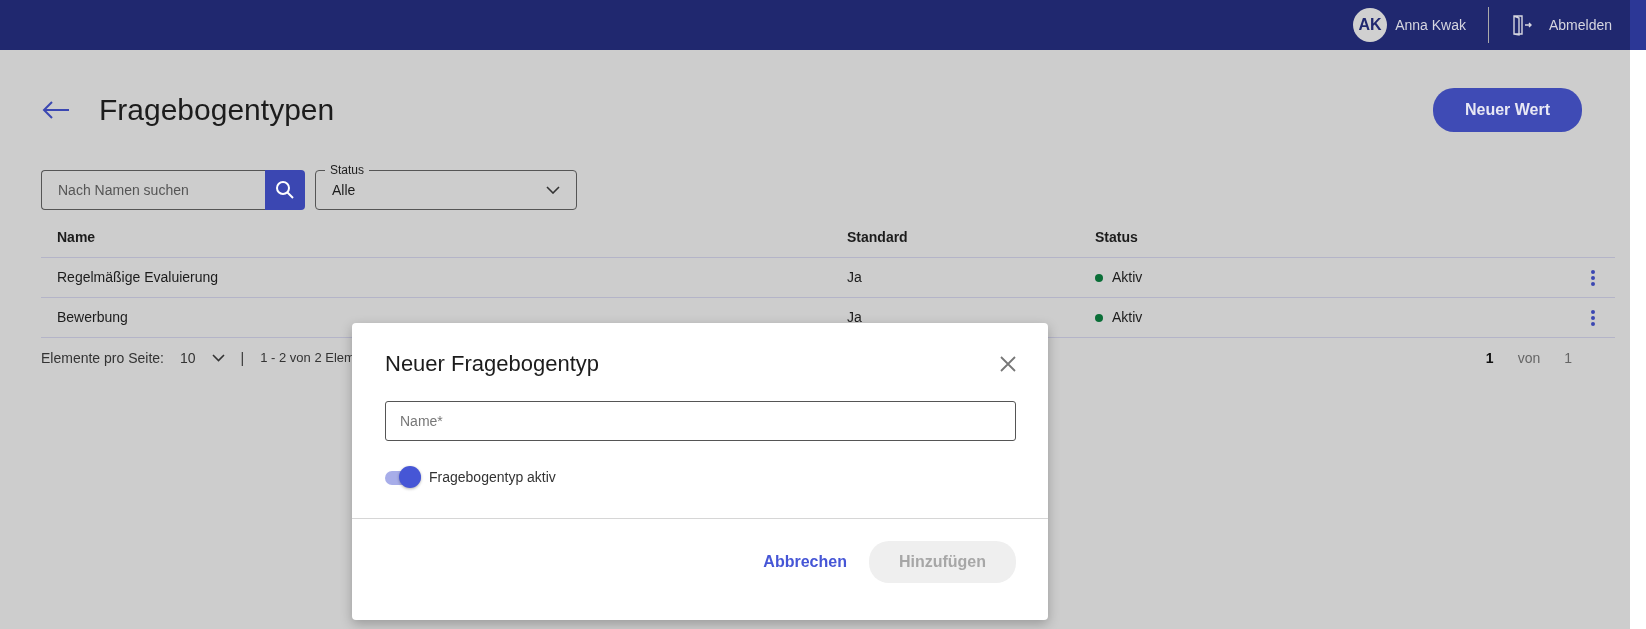  Describe the element at coordinates (1568, 358) in the screenshot. I see `total-pages: 1` at that location.